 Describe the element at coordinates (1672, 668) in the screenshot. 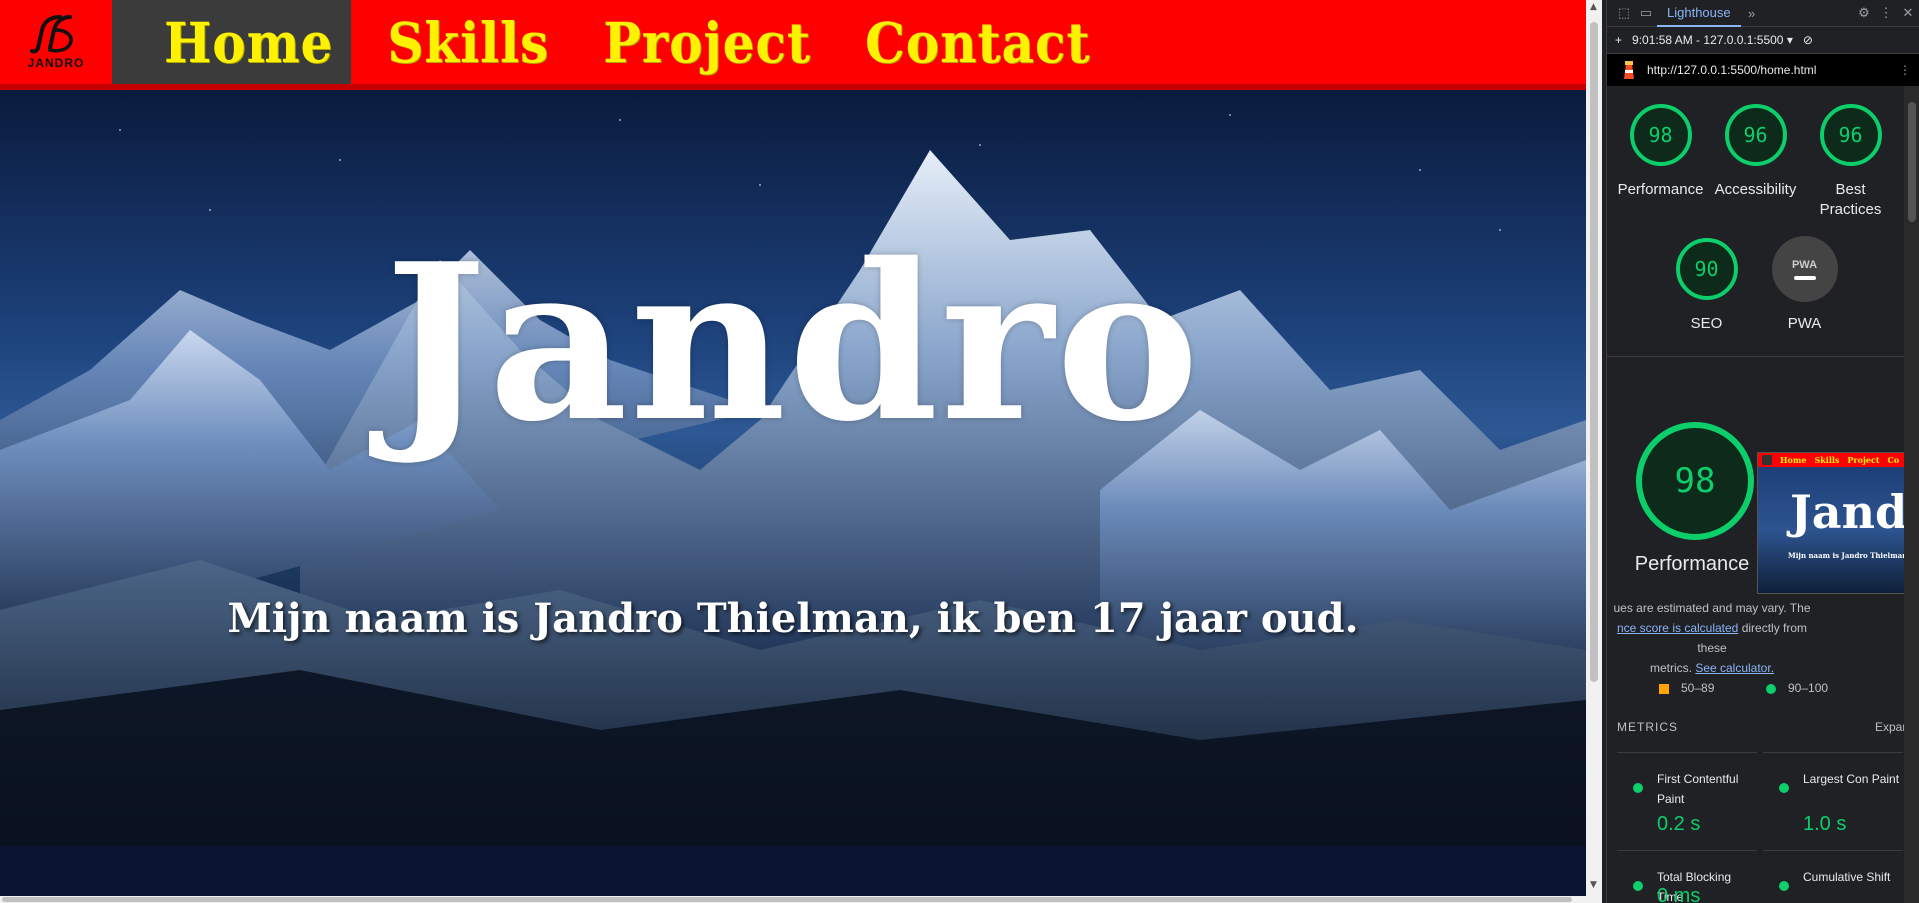

I see `note-line3: metrics.` at that location.